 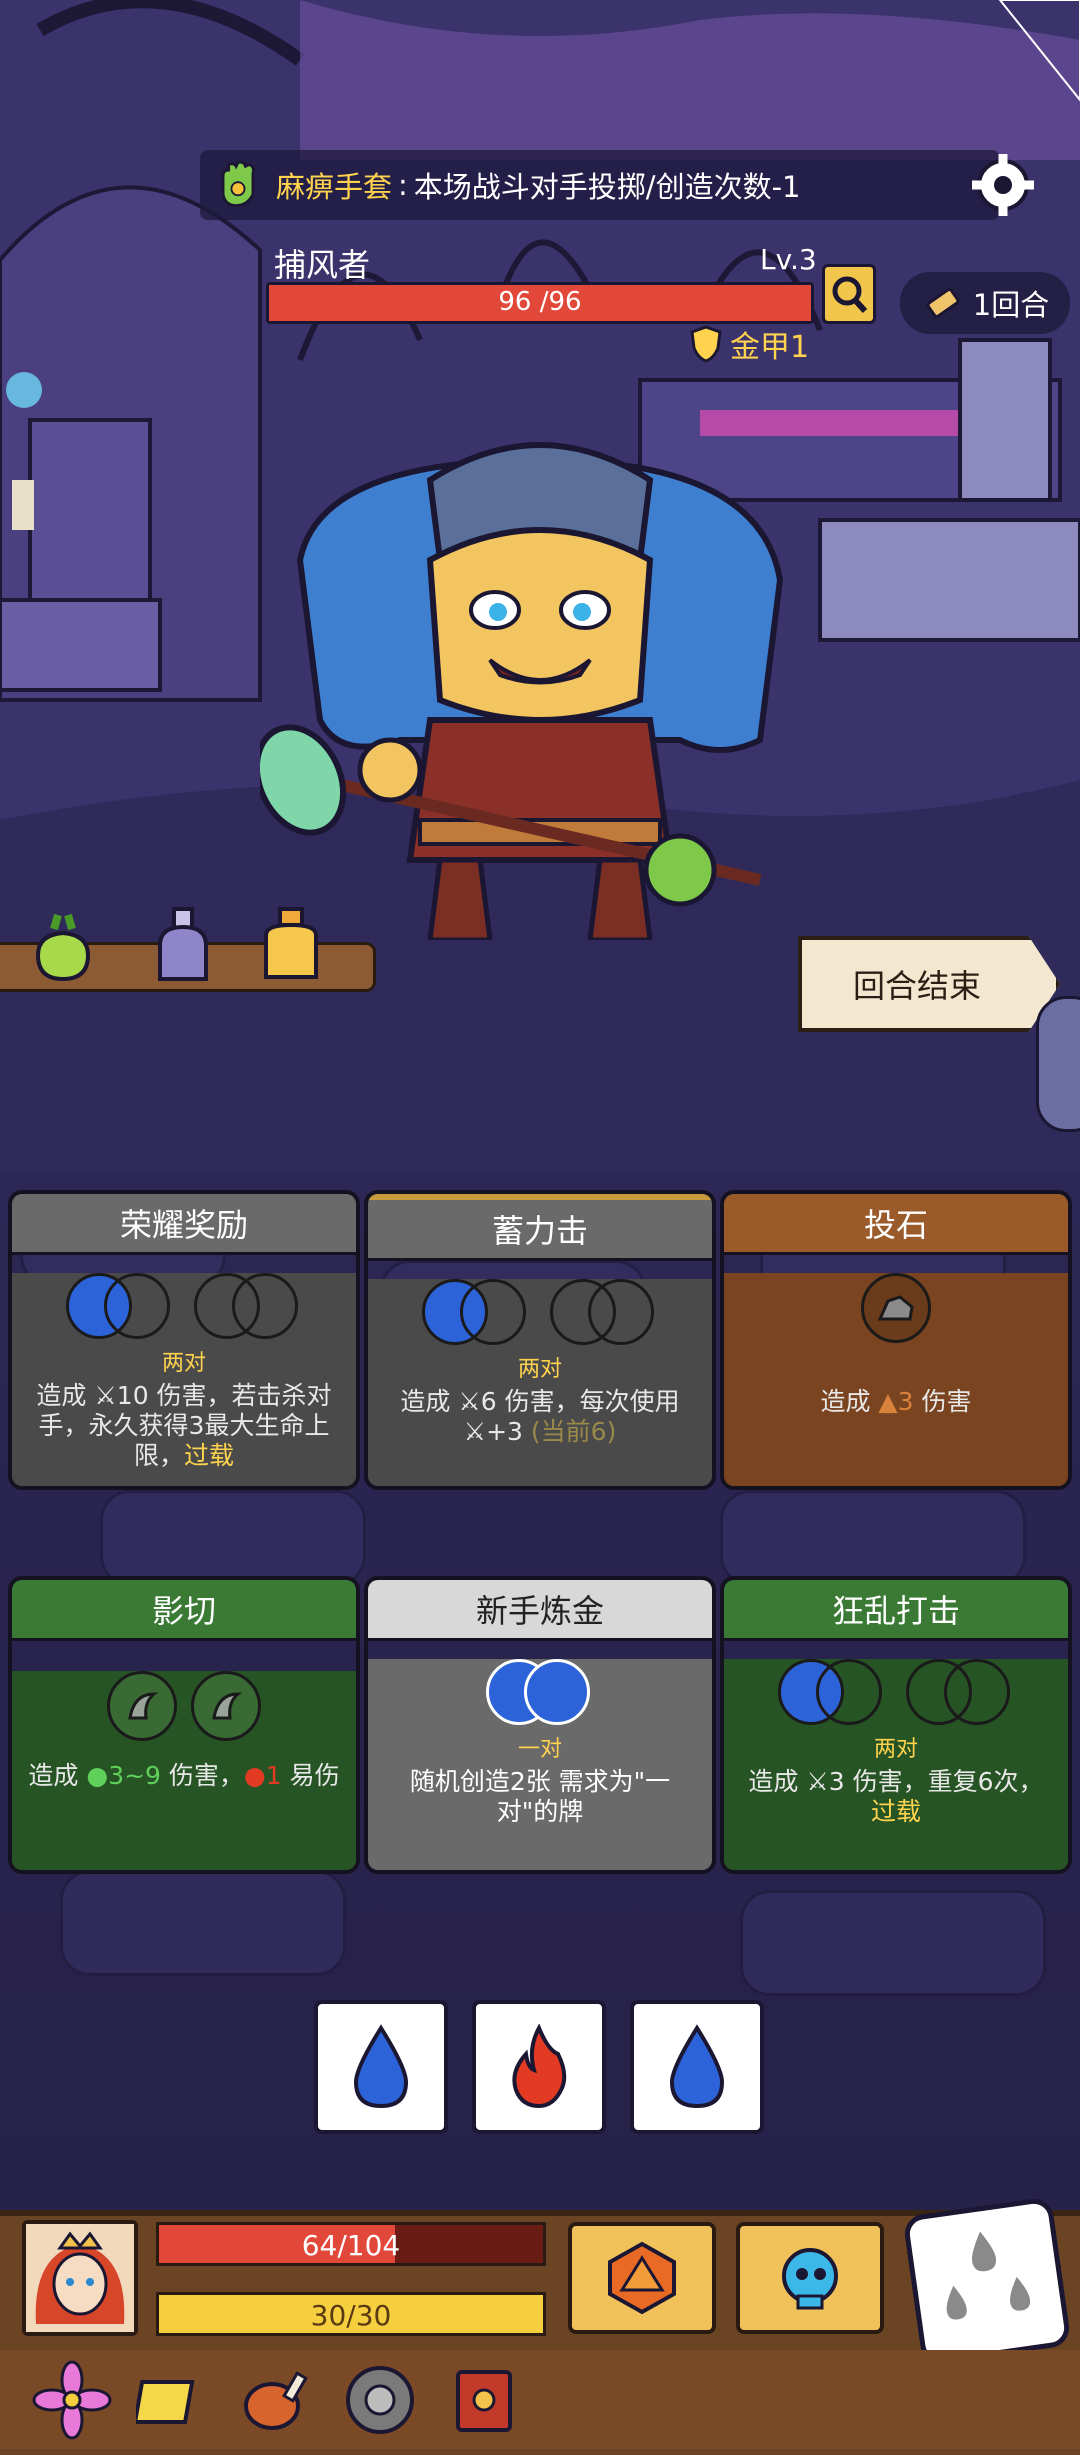 What do you see at coordinates (540, 1416) in the screenshot?
I see `card-description: 造成 ⚔6 伤害，每次使用 ⚔+3 (当前6)` at bounding box center [540, 1416].